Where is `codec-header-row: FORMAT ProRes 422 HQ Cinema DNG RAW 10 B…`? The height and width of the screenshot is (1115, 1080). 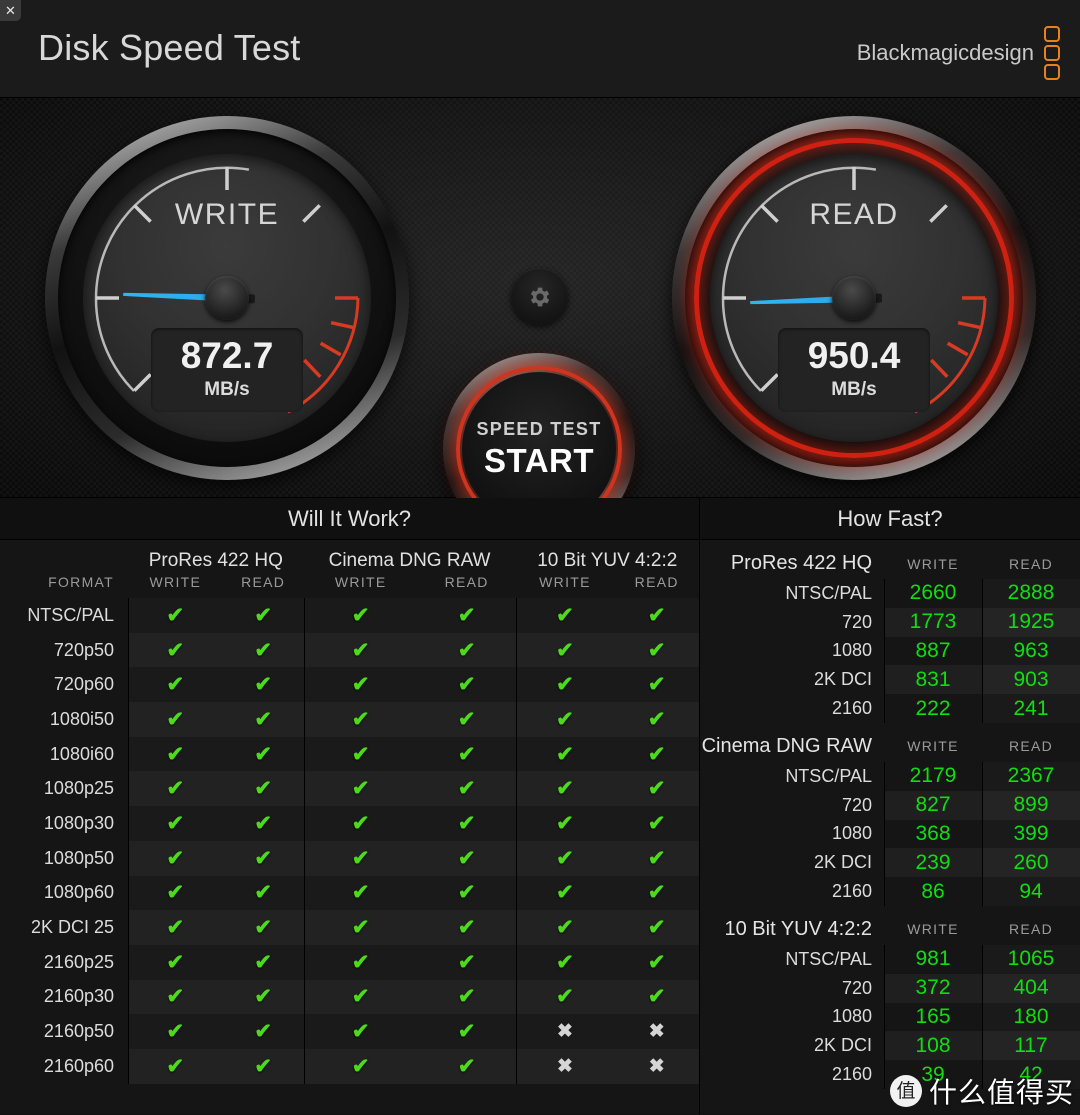
codec-header-row: FORMAT ProRes 422 HQ Cinema DNG RAW 10 B… is located at coordinates (349, 565).